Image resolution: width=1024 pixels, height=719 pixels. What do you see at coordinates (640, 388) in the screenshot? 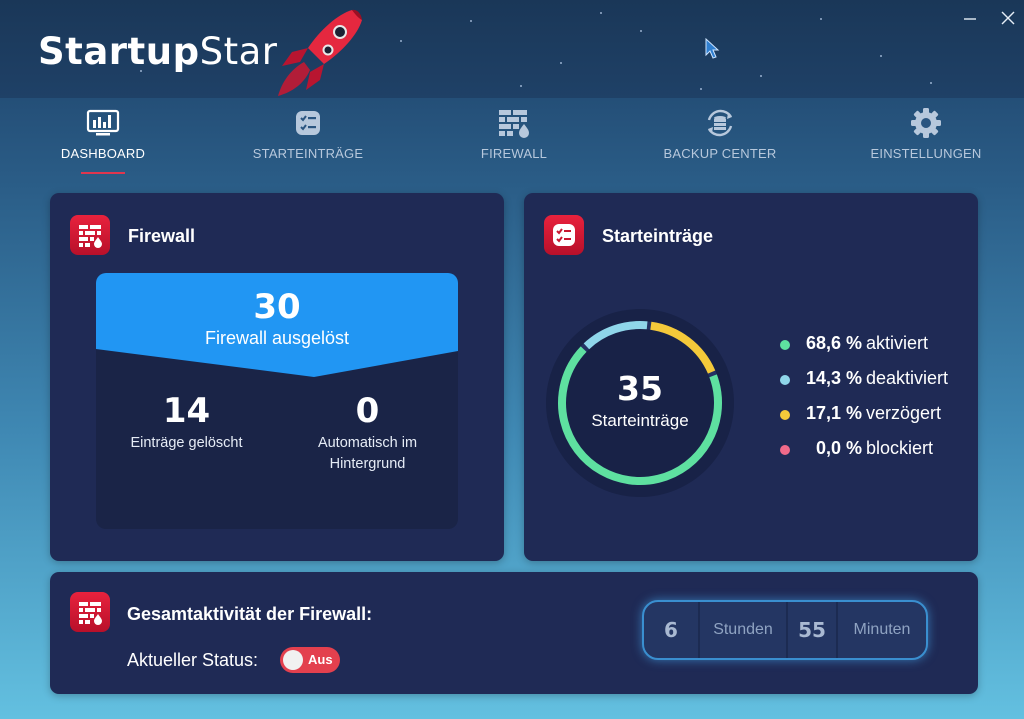
I see `startup-total-count: 35` at bounding box center [640, 388].